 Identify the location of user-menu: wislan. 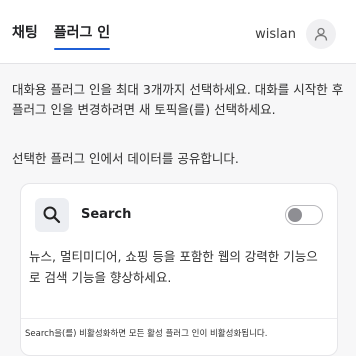
(295, 34).